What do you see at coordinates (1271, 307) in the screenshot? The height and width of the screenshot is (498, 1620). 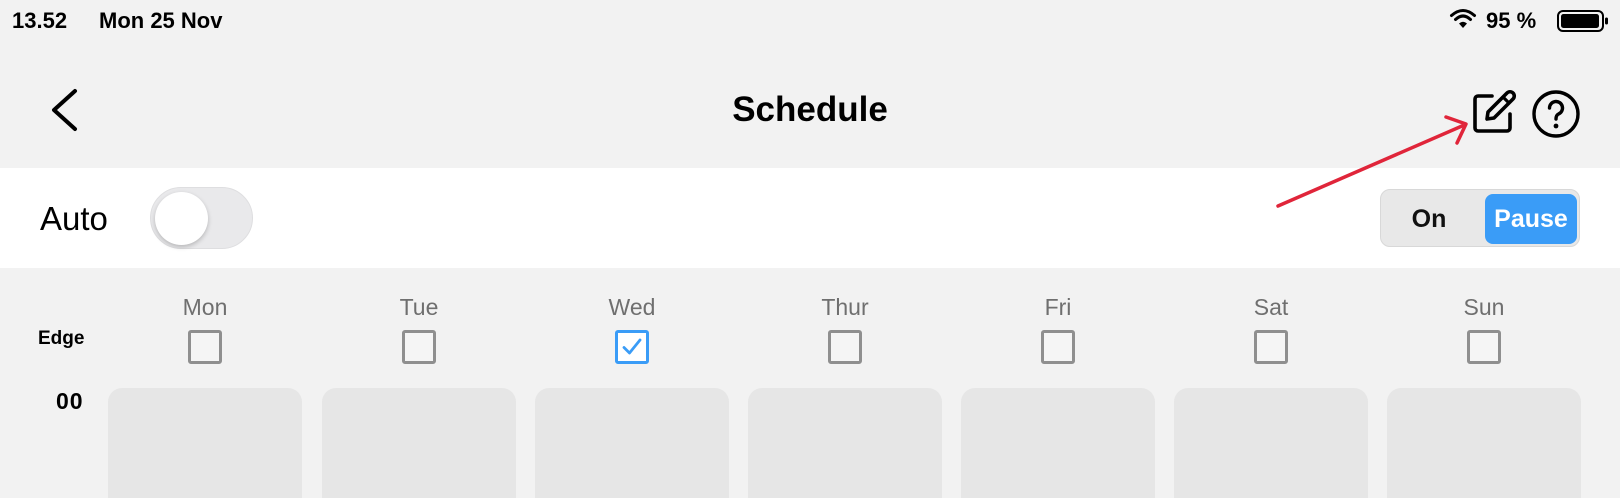 I see `day-label: Sat` at bounding box center [1271, 307].